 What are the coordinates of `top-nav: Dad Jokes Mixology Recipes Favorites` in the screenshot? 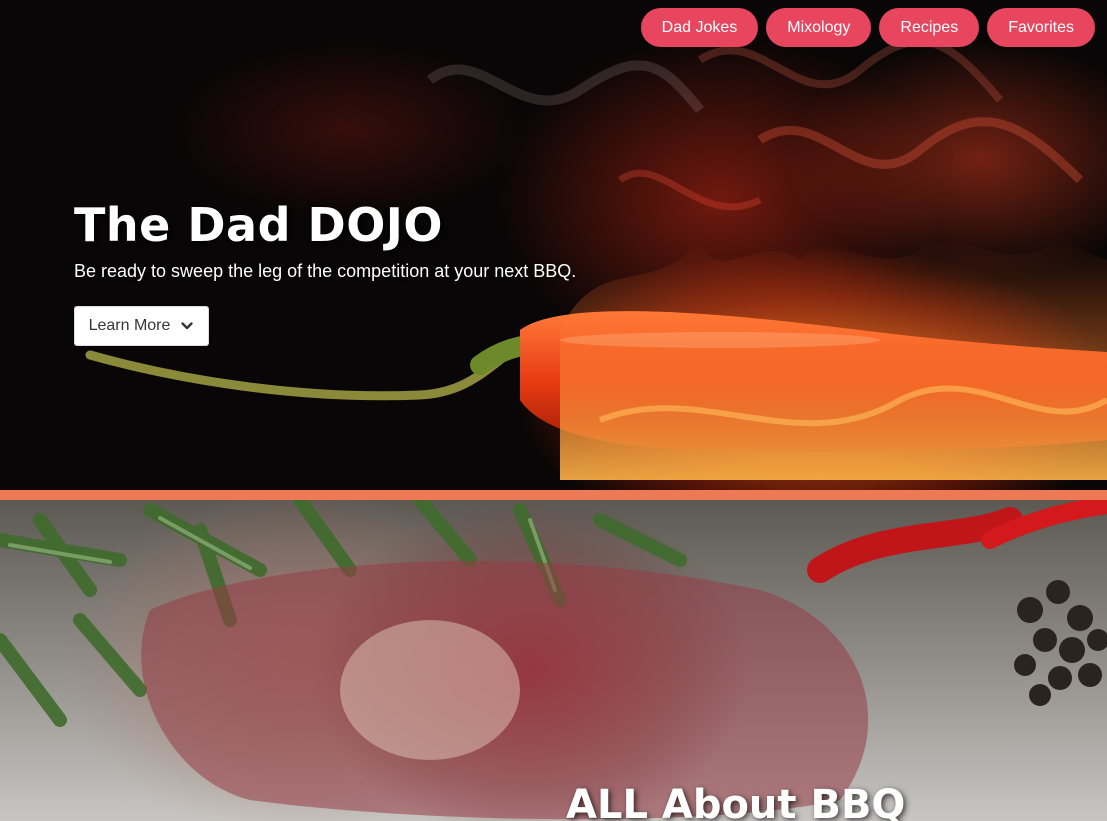 It's located at (867, 27).